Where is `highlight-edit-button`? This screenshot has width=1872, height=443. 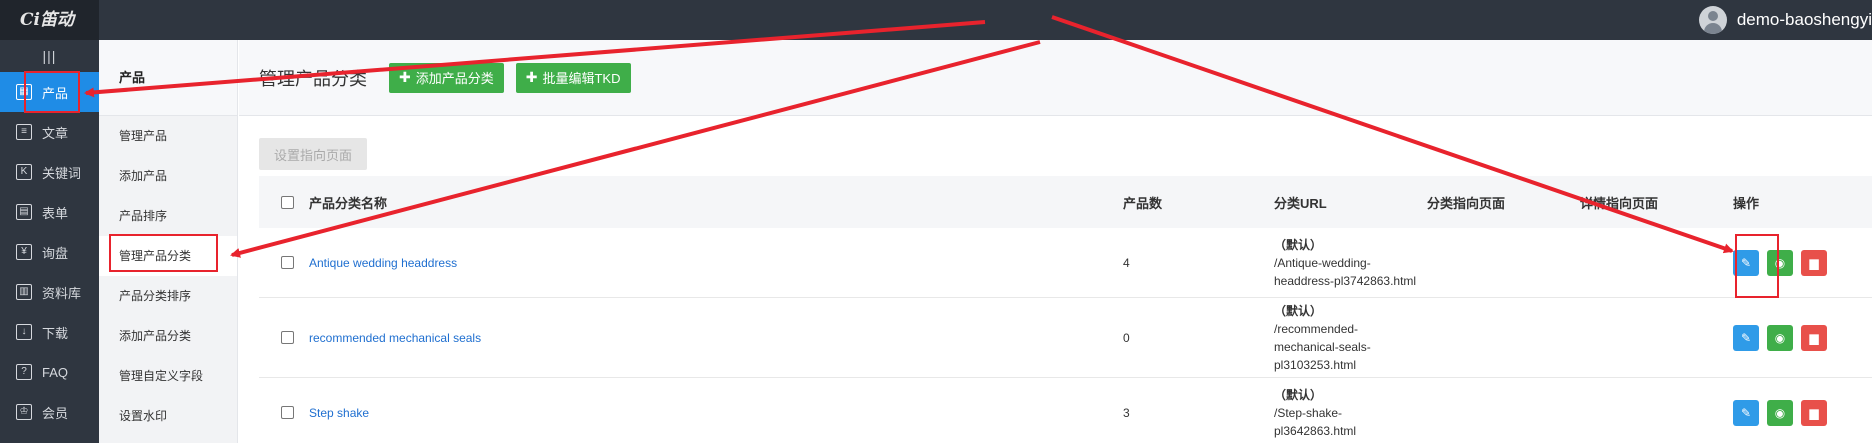 highlight-edit-button is located at coordinates (1757, 266).